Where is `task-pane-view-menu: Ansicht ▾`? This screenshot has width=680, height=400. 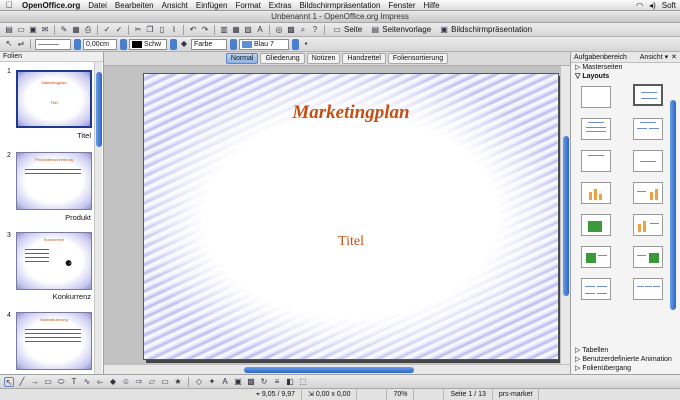
task-pane-view-menu: Ansicht ▾ is located at coordinates (655, 57).